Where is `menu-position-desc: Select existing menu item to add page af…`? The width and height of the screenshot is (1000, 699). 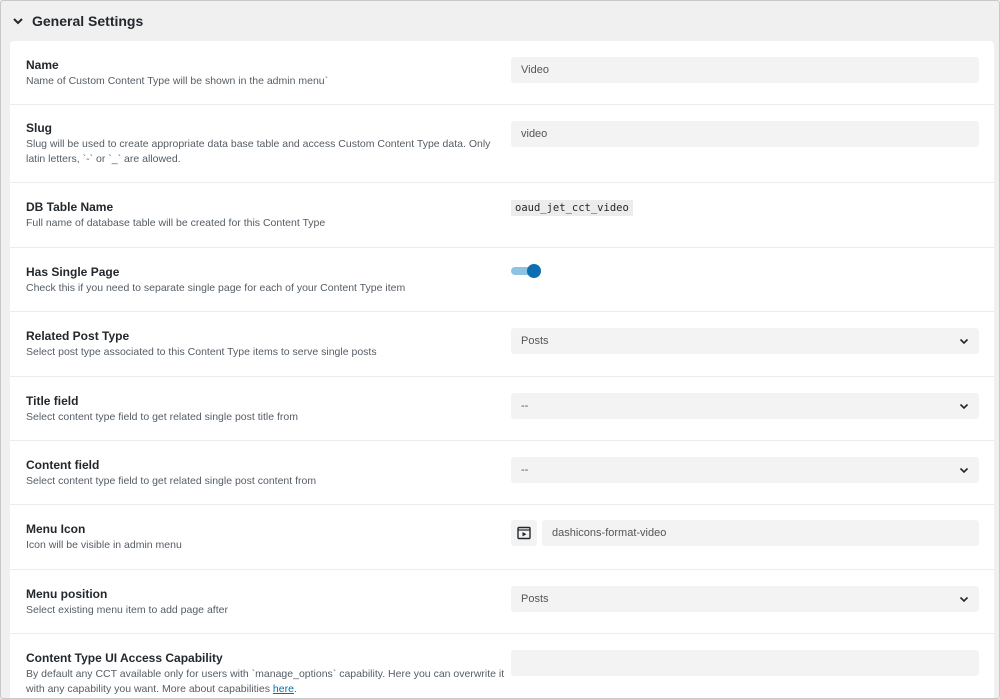
menu-position-desc: Select existing menu item to add page af… is located at coordinates (127, 609).